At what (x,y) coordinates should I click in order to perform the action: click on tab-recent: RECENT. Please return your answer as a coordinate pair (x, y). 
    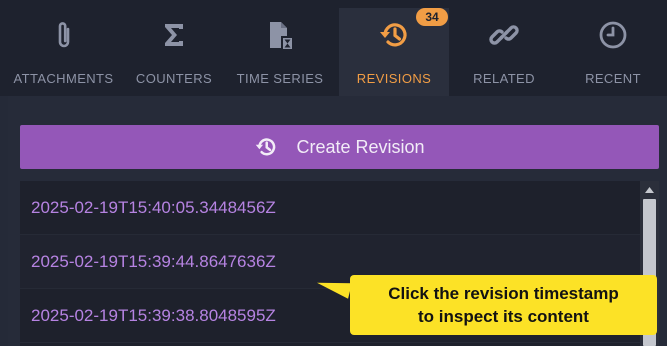
    Looking at the image, I should click on (613, 52).